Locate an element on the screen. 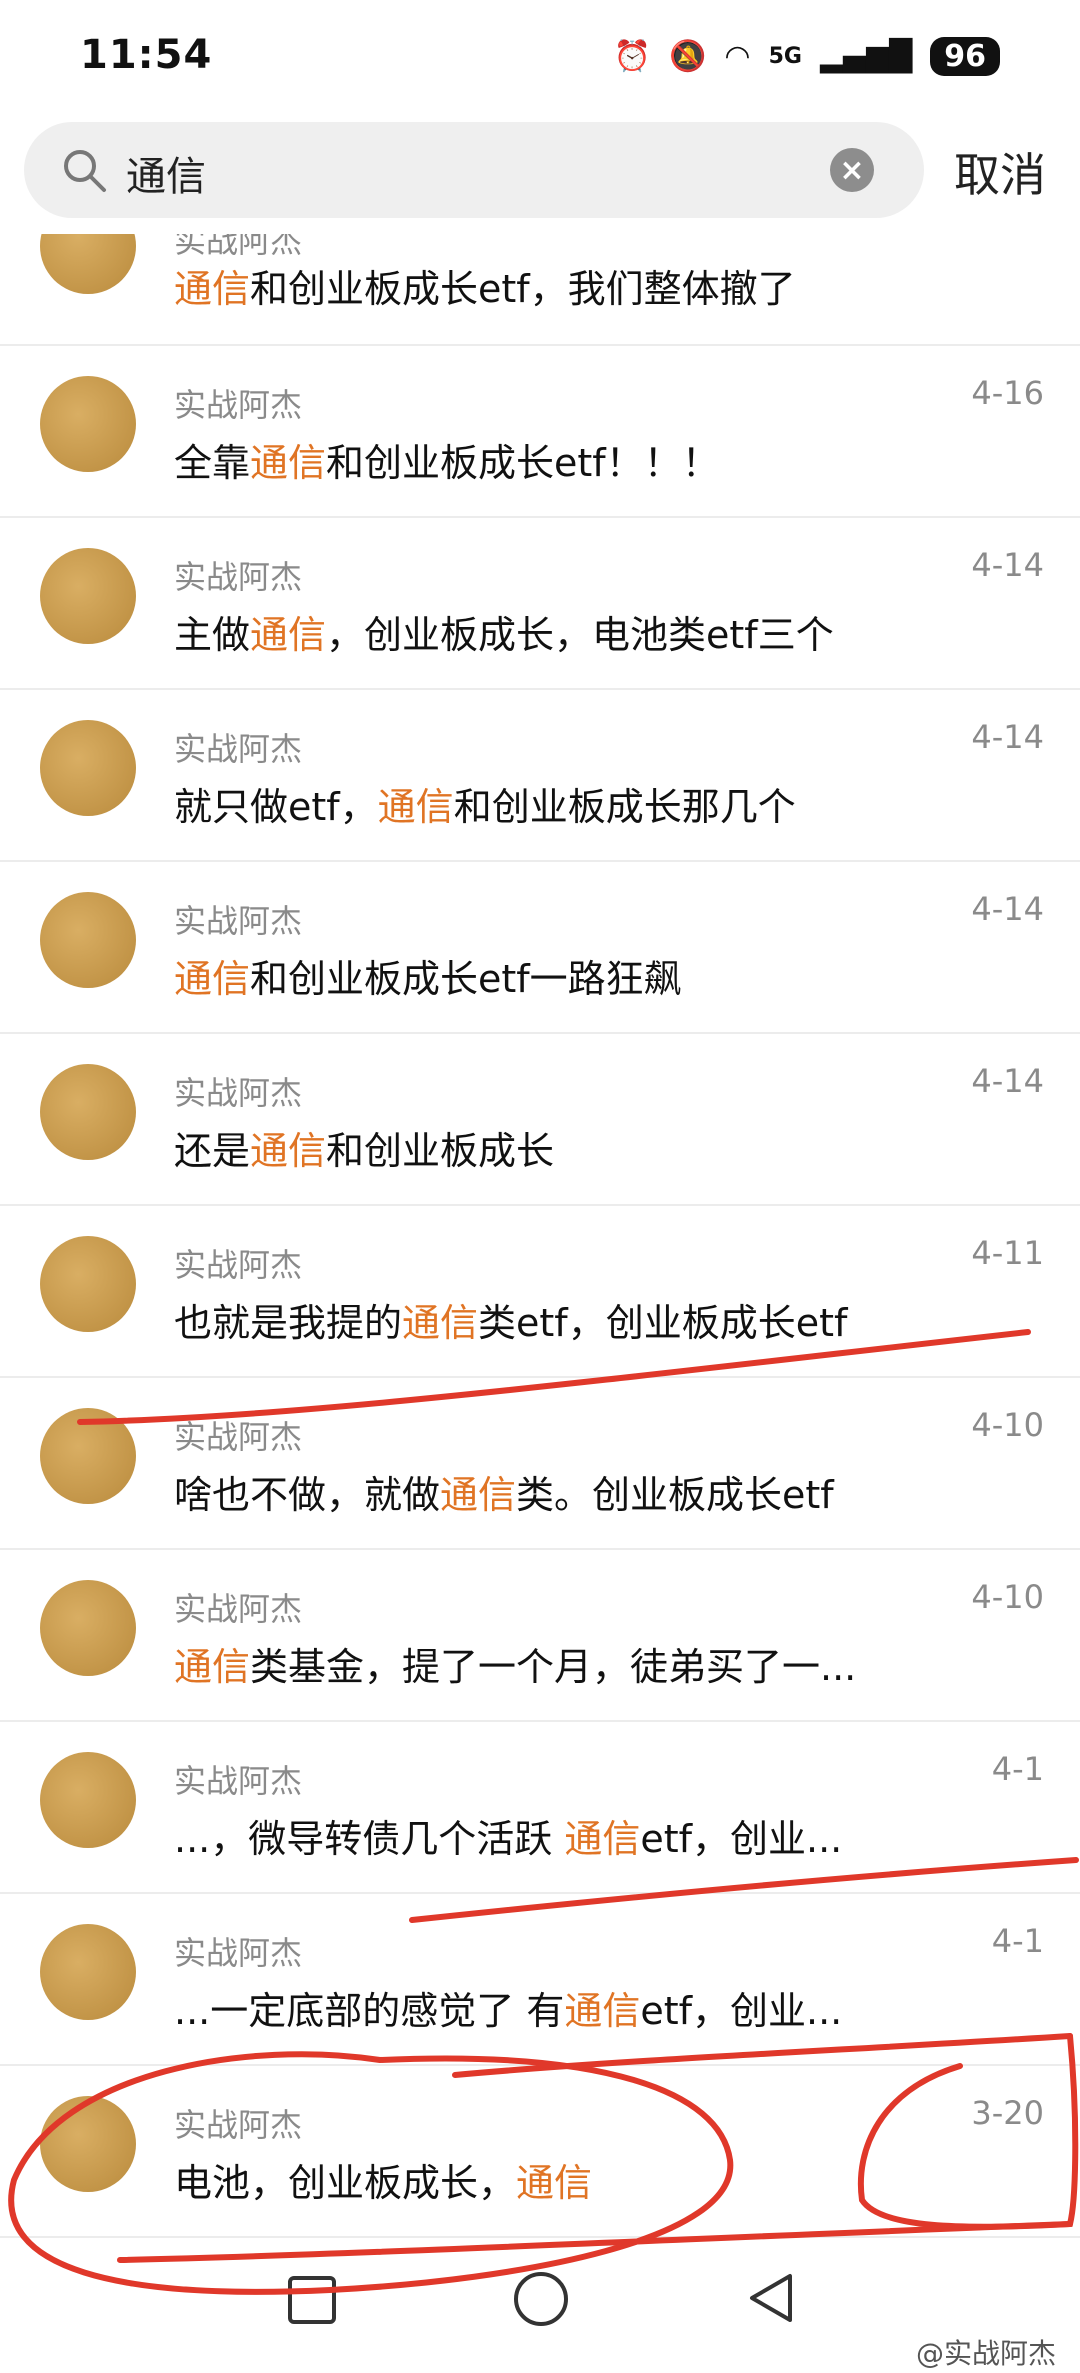 This screenshot has width=1080, height=2373. message-text: 也就是我提的通信类etf，创业板成长etf is located at coordinates (510, 1319).